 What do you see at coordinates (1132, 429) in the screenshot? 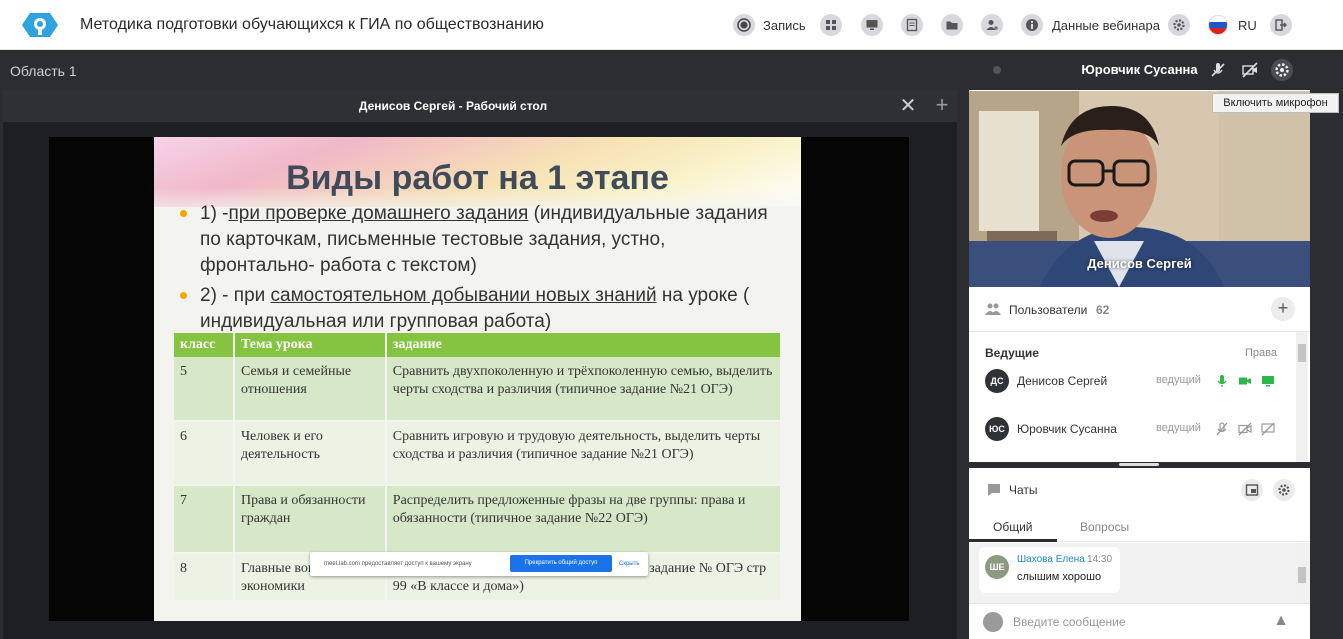
I see `user-row: ЮС Юровчик Сусанна ведущий` at bounding box center [1132, 429].